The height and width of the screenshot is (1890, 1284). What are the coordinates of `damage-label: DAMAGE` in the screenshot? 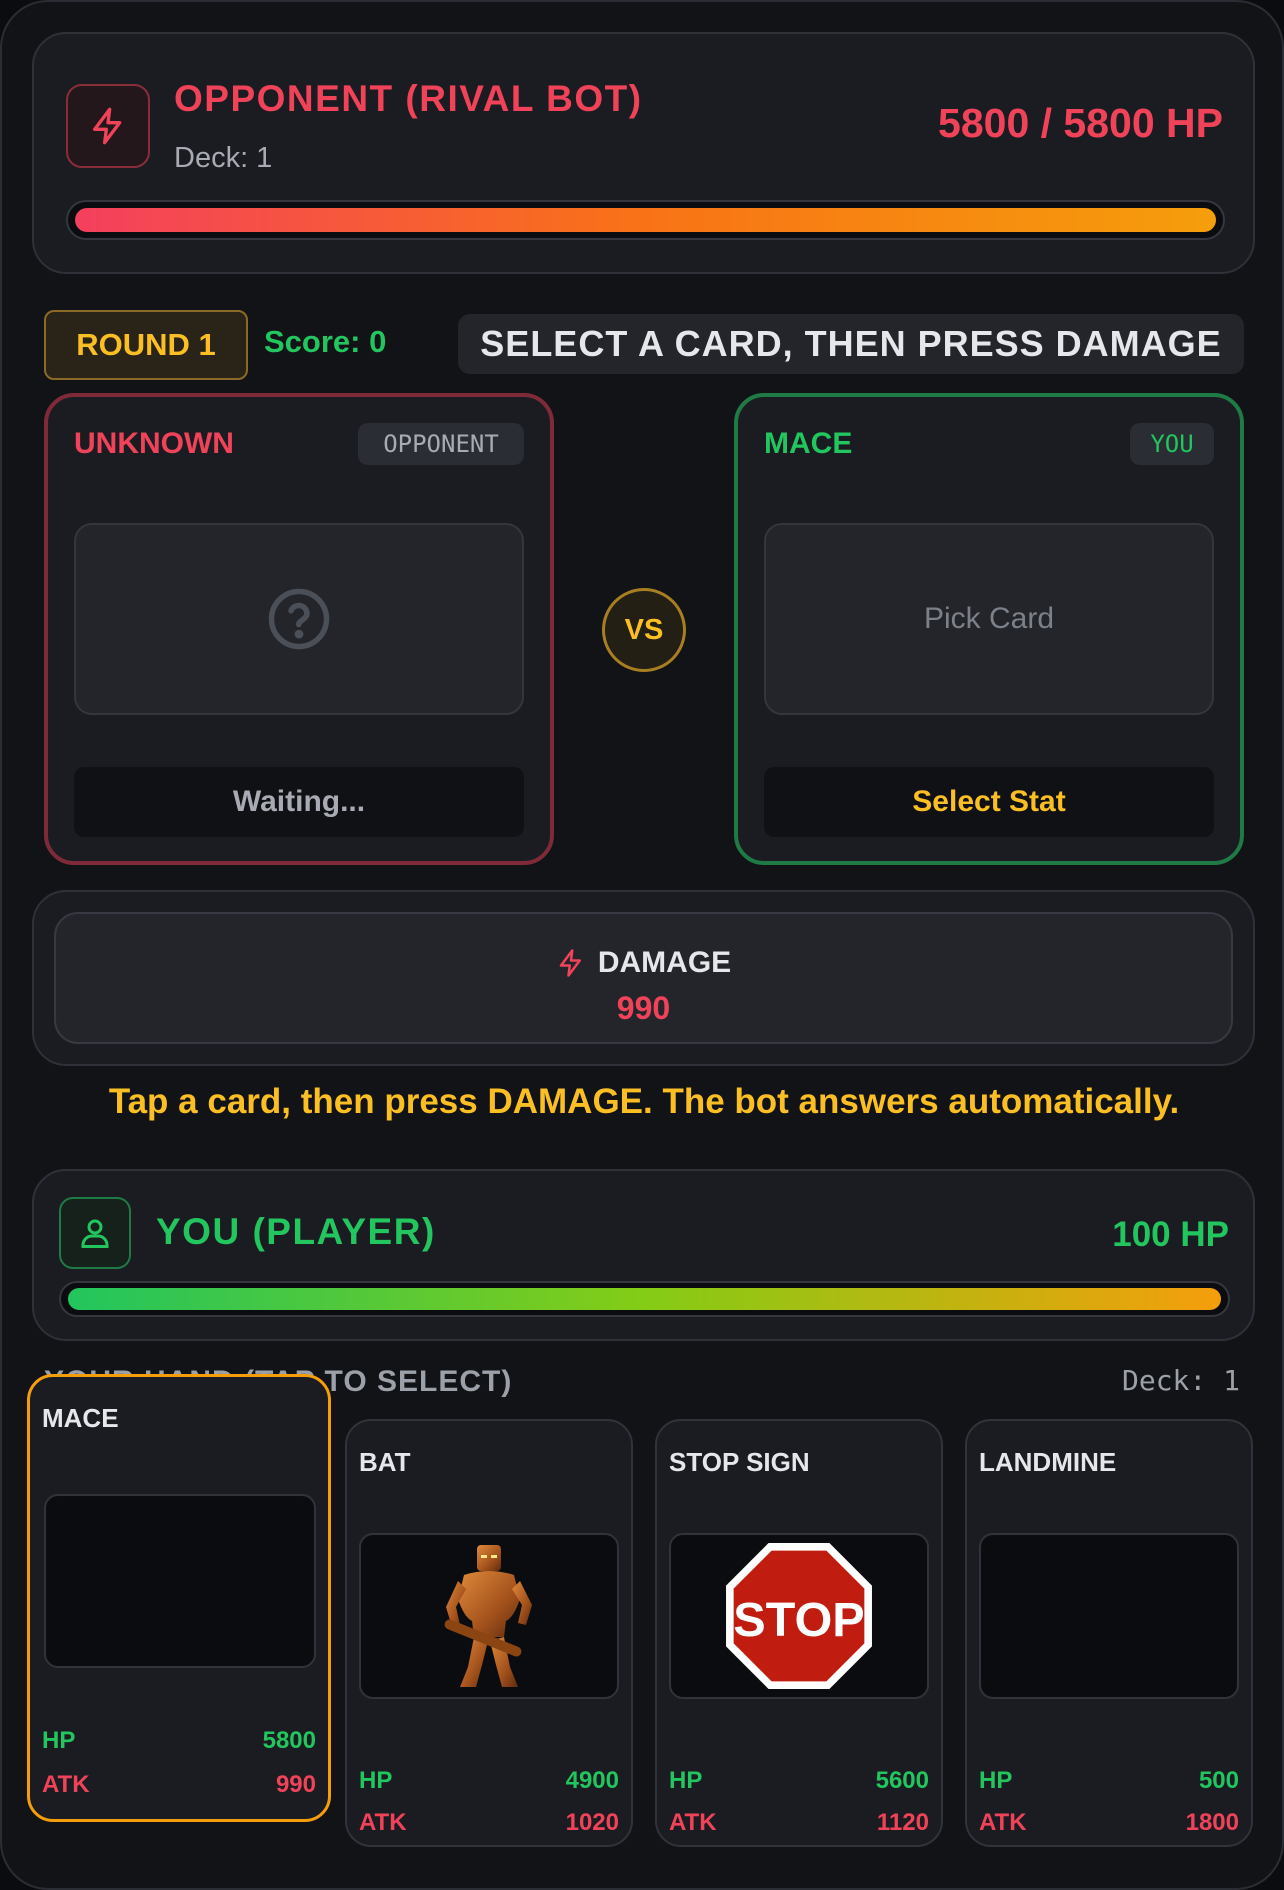 It's located at (664, 962).